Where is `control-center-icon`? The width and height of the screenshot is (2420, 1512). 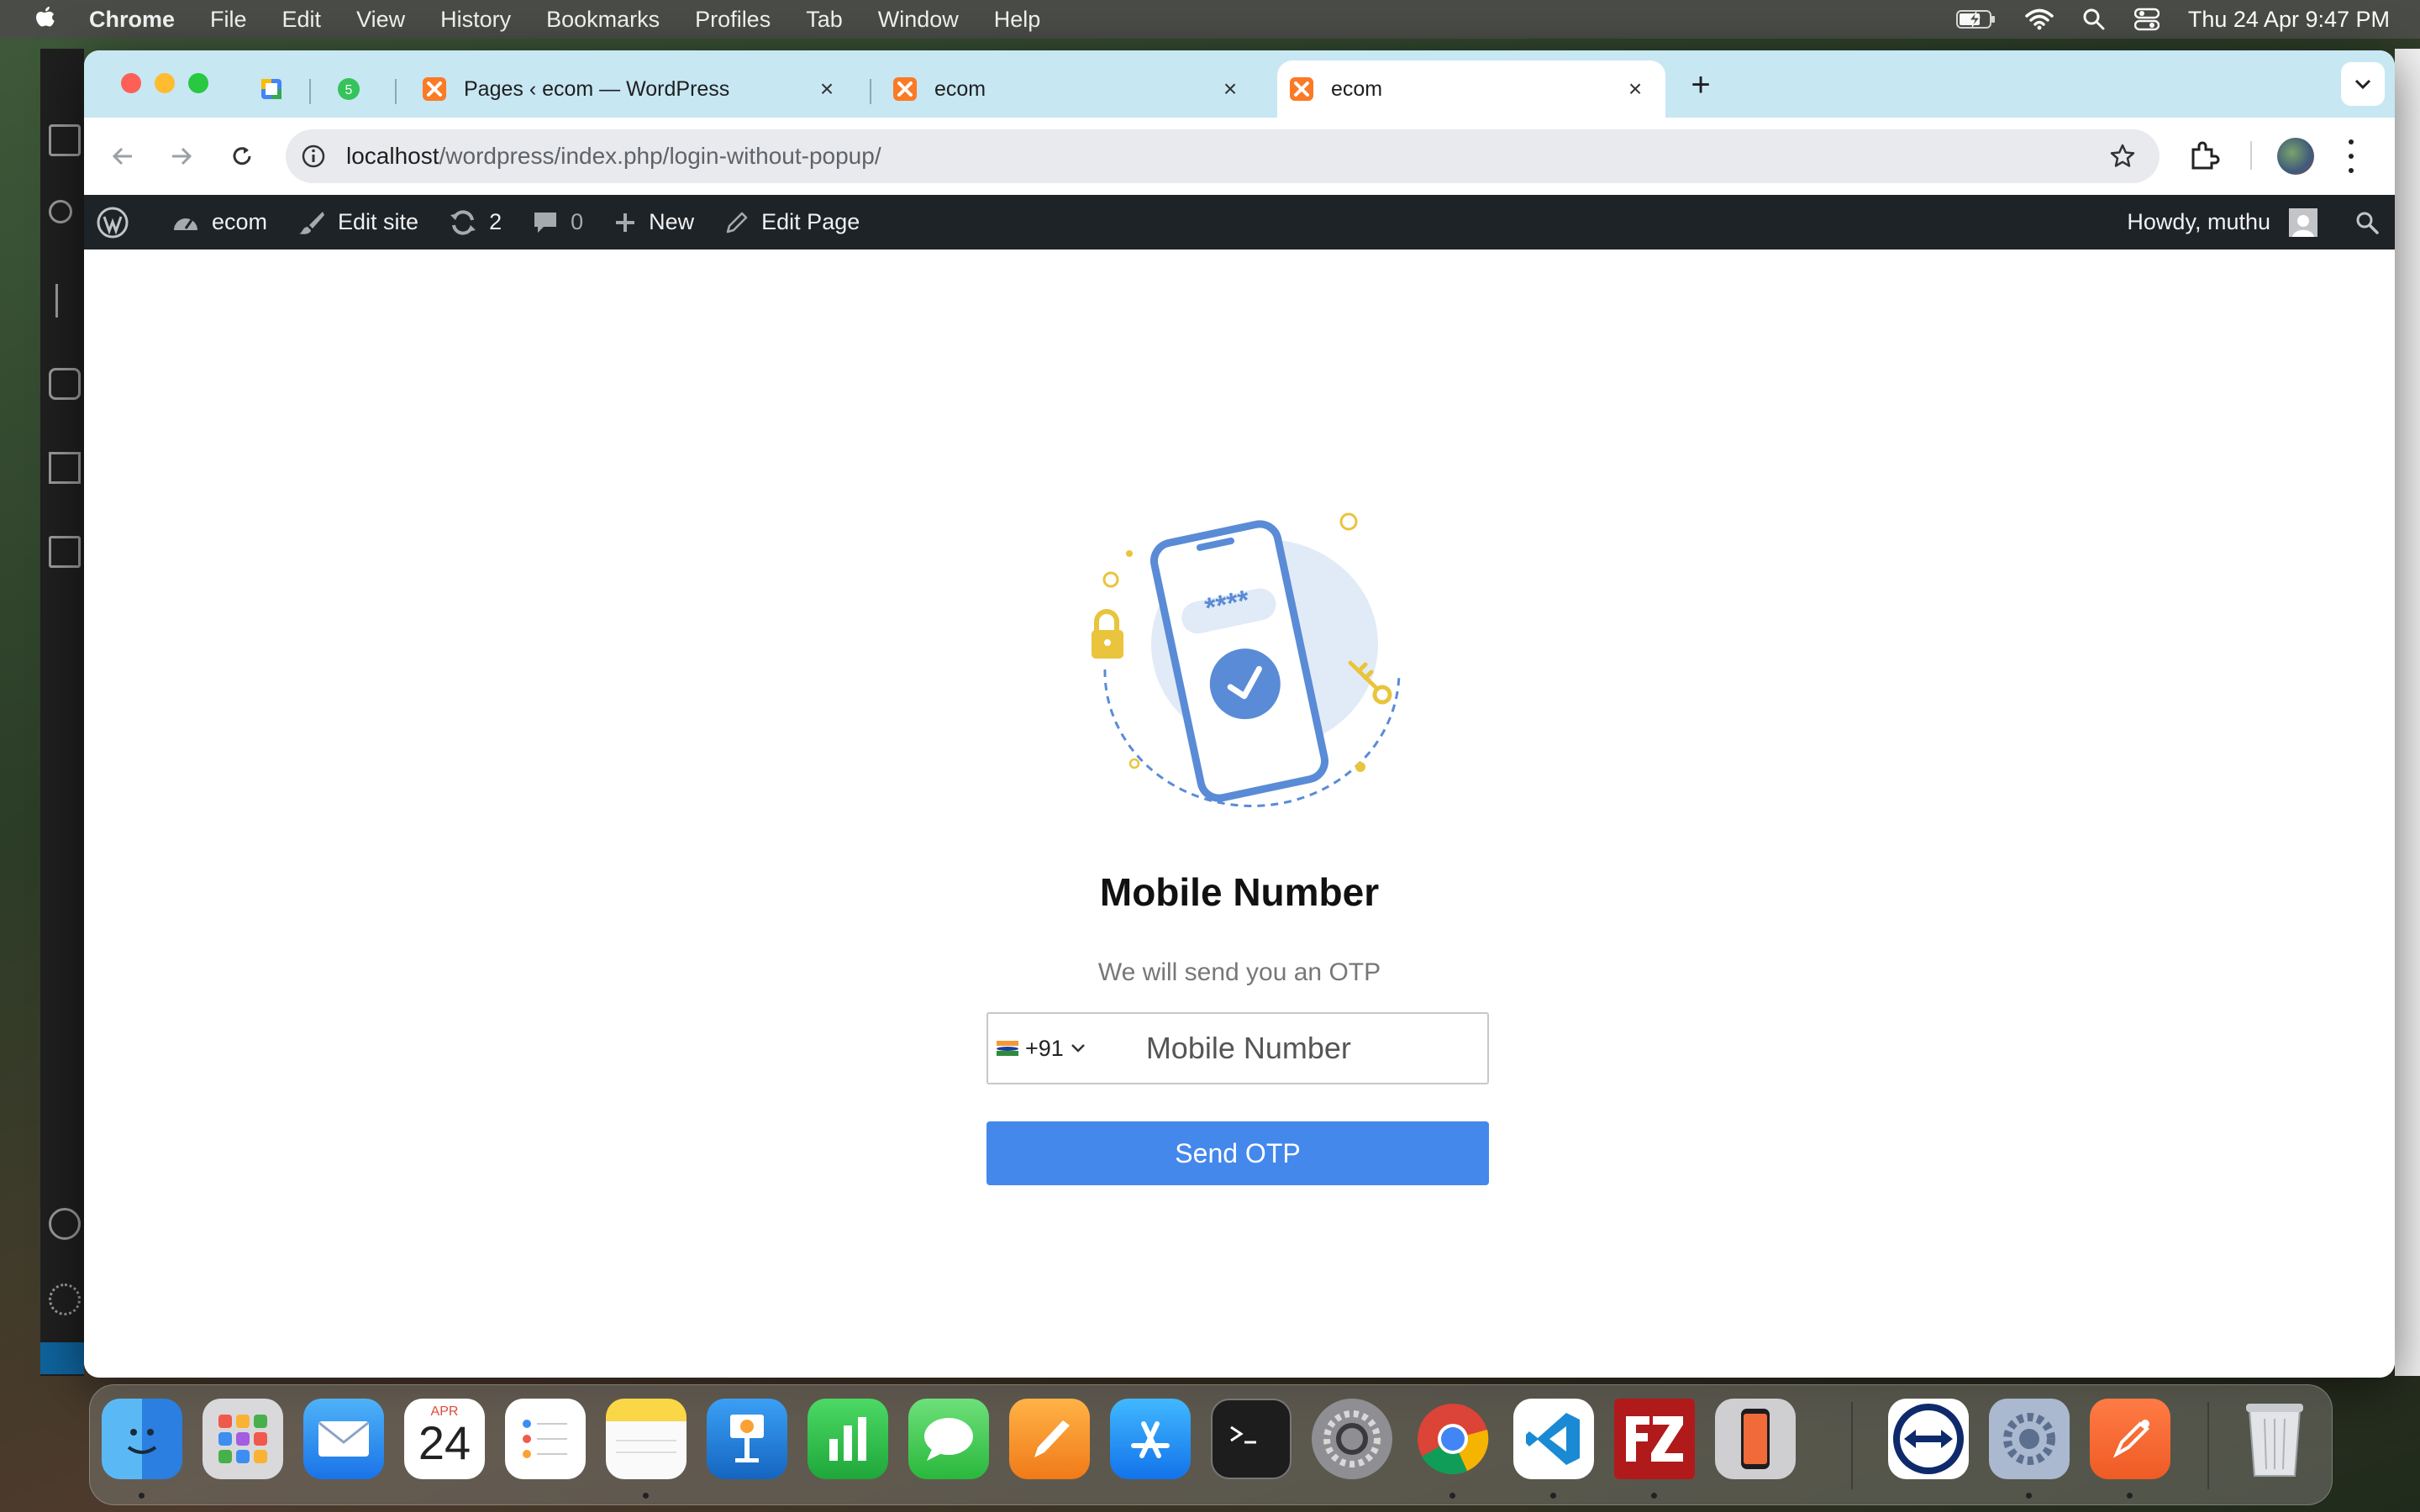
control-center-icon is located at coordinates (2147, 19).